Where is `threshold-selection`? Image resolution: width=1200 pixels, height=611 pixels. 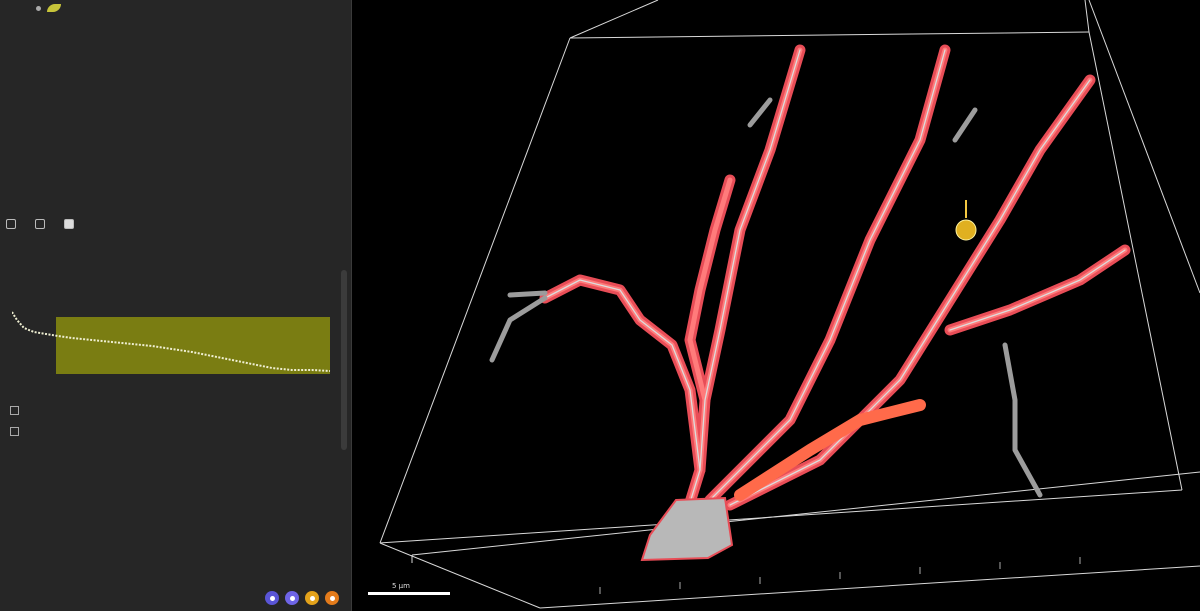 threshold-selection is located at coordinates (193, 345).